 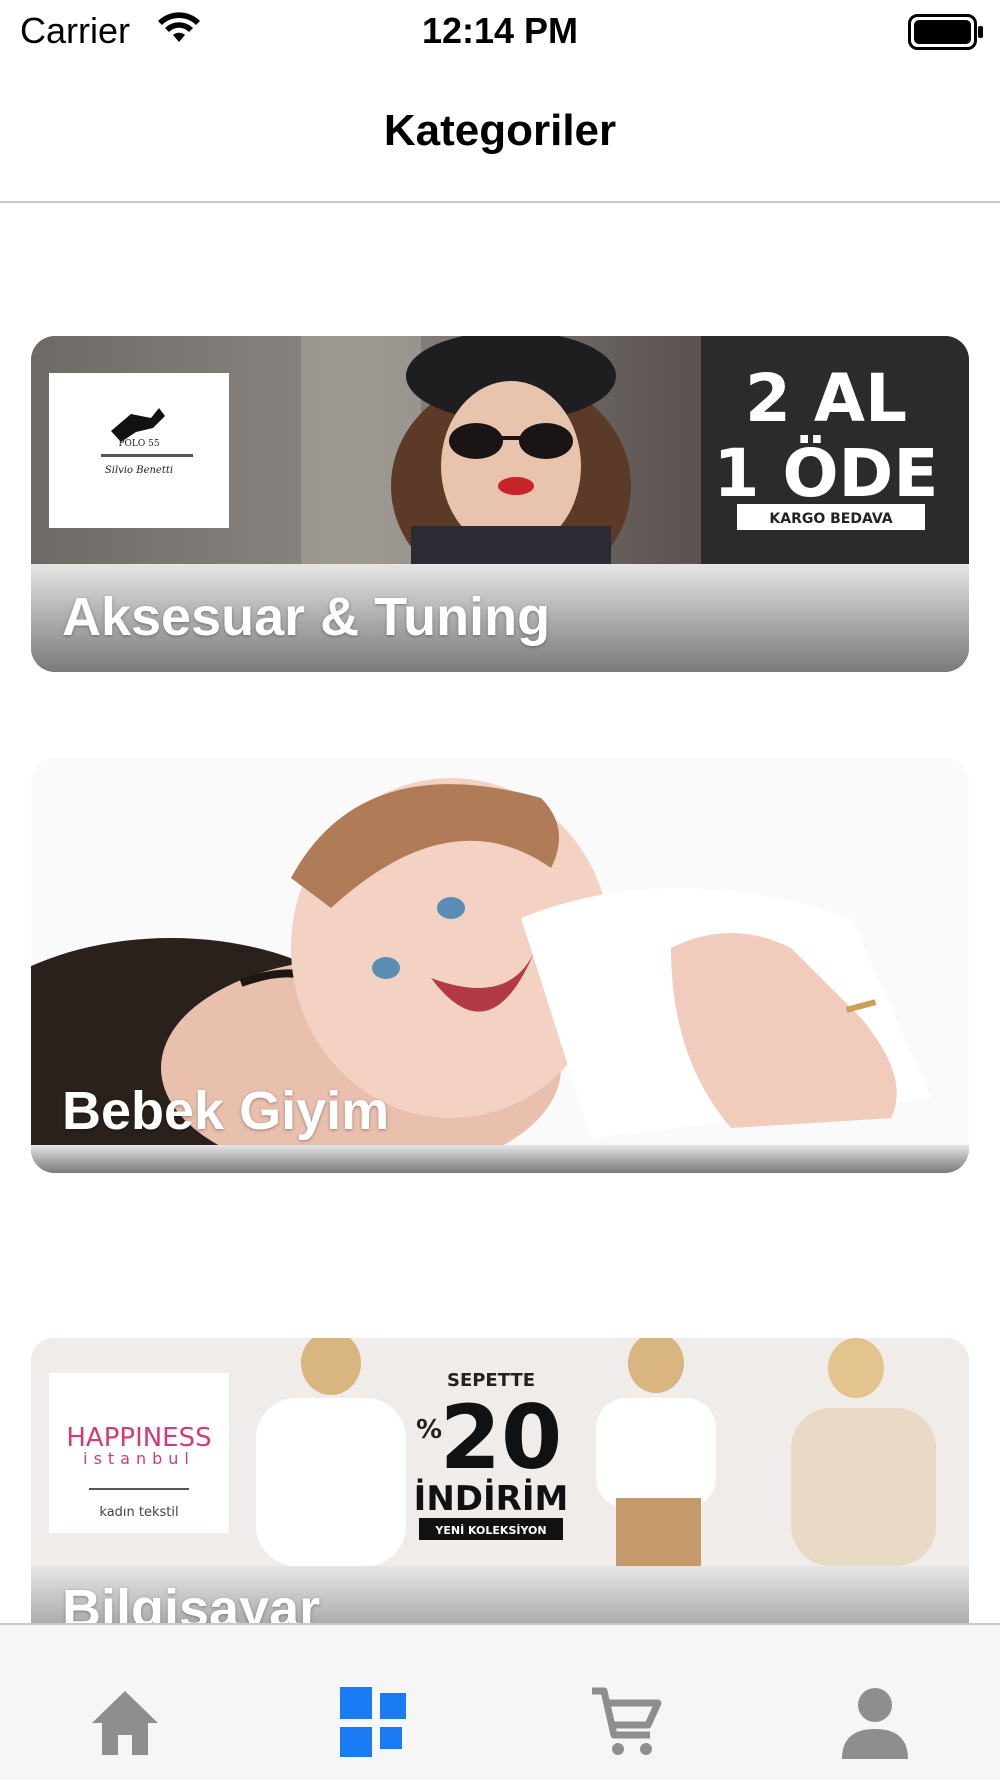 What do you see at coordinates (226, 1111) in the screenshot?
I see `category-title: Bebek Giyim` at bounding box center [226, 1111].